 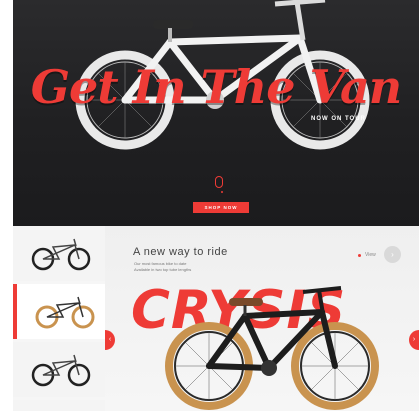 I want to click on scroll-mouse-icon, so click(x=219, y=182).